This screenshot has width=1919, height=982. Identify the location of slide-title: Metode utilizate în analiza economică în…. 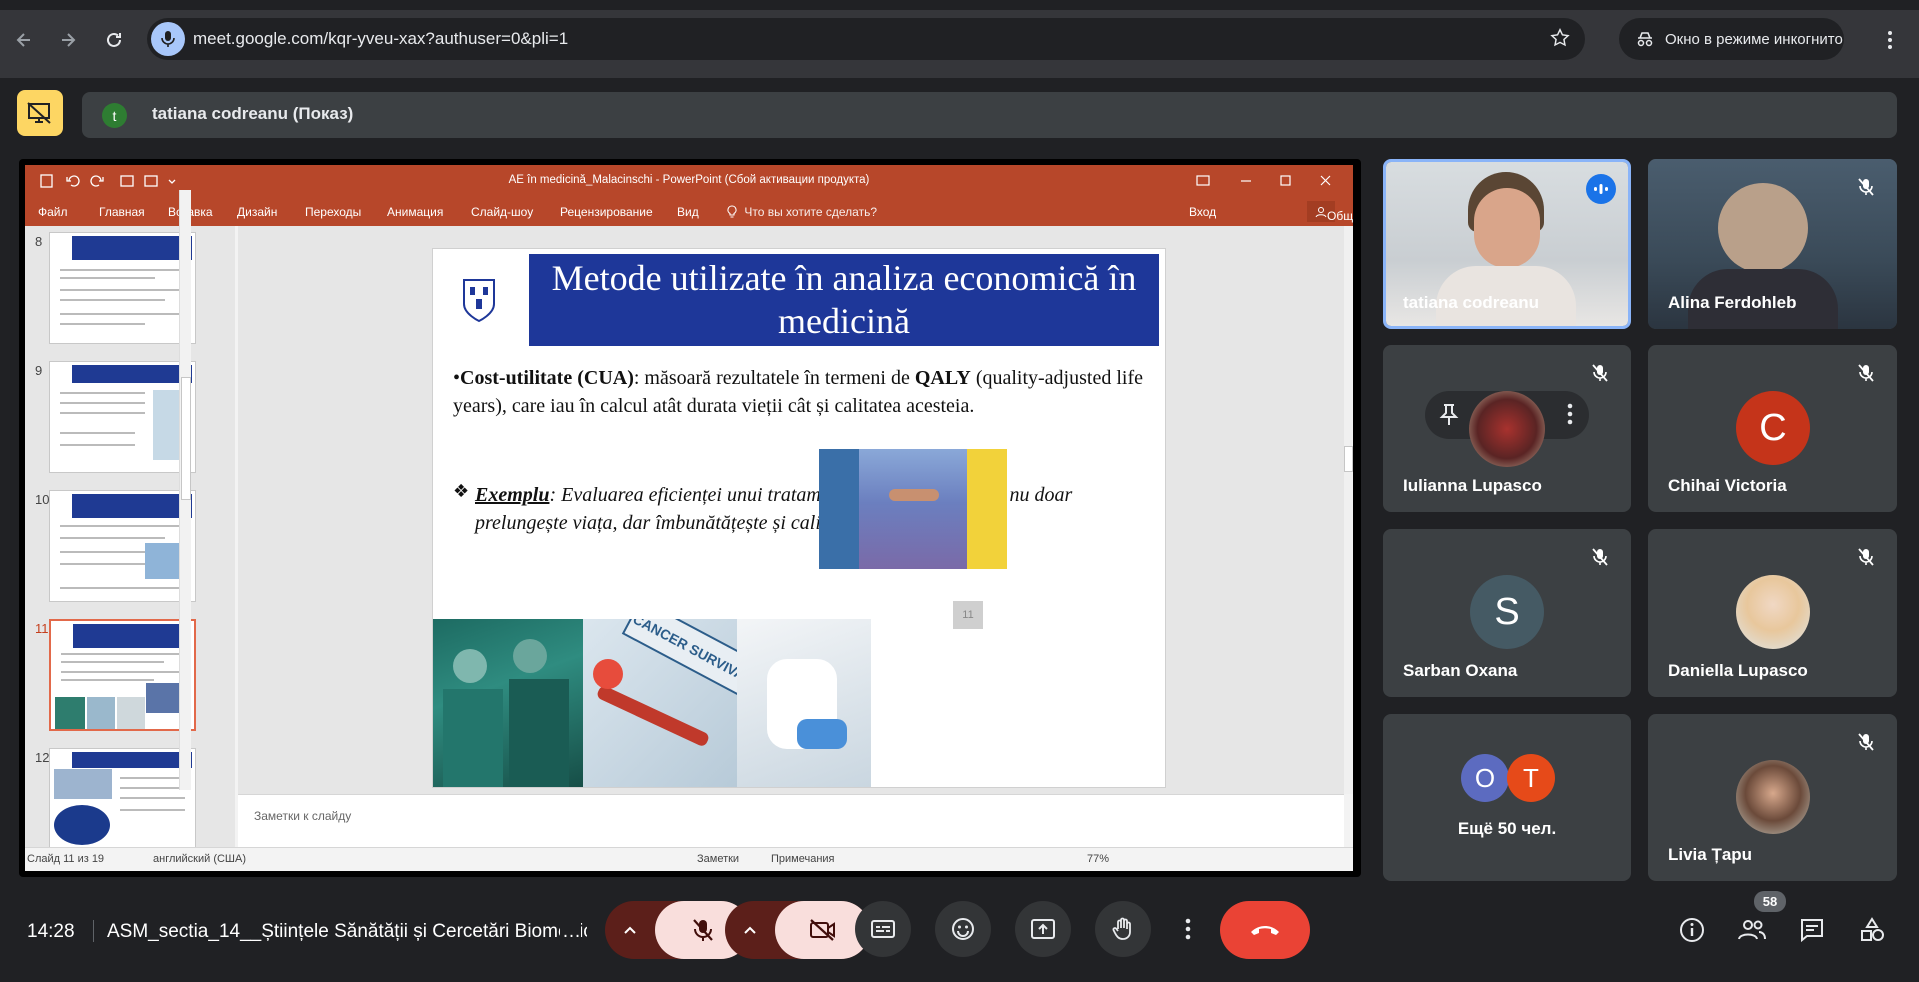
(844, 299).